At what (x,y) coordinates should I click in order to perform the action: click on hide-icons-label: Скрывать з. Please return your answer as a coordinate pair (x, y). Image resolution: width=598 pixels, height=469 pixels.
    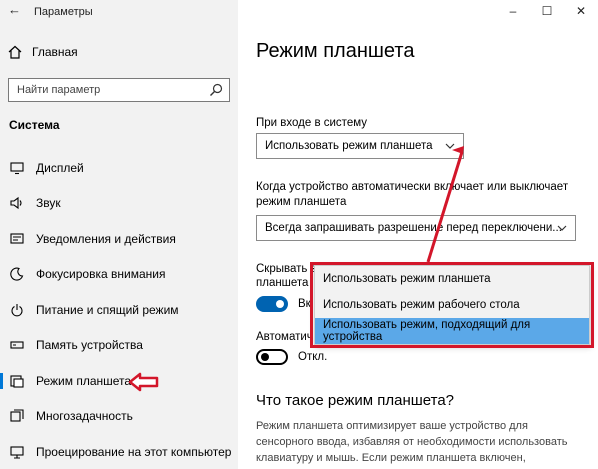
    Looking at the image, I should click on (286, 269).